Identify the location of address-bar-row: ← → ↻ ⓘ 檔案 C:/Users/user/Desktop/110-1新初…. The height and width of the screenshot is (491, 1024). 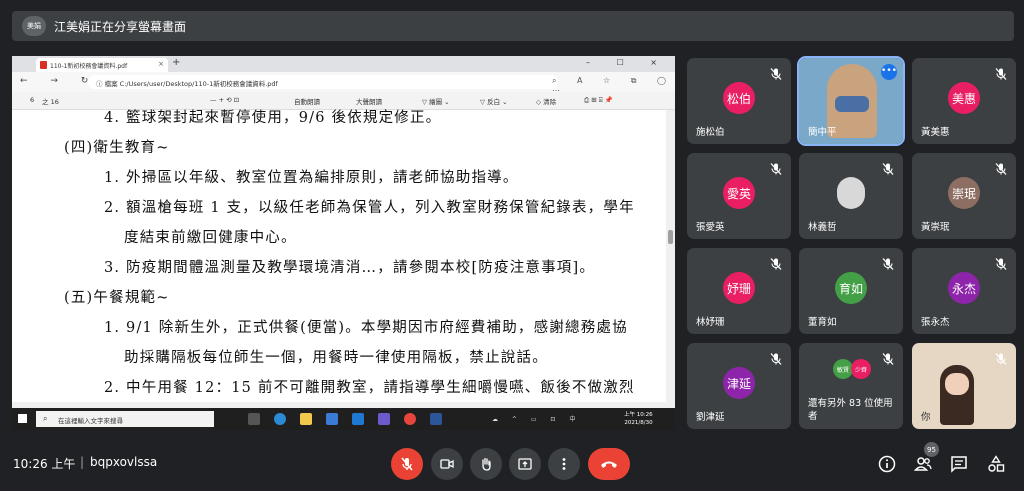
(343, 83).